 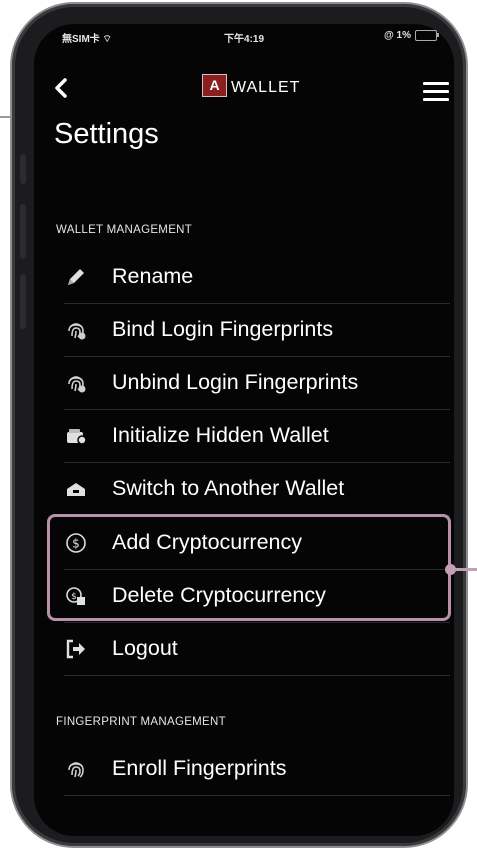 What do you see at coordinates (141, 722) in the screenshot?
I see `section-header-fingerprint-management: FINGERPRINT MANAGEMENT` at bounding box center [141, 722].